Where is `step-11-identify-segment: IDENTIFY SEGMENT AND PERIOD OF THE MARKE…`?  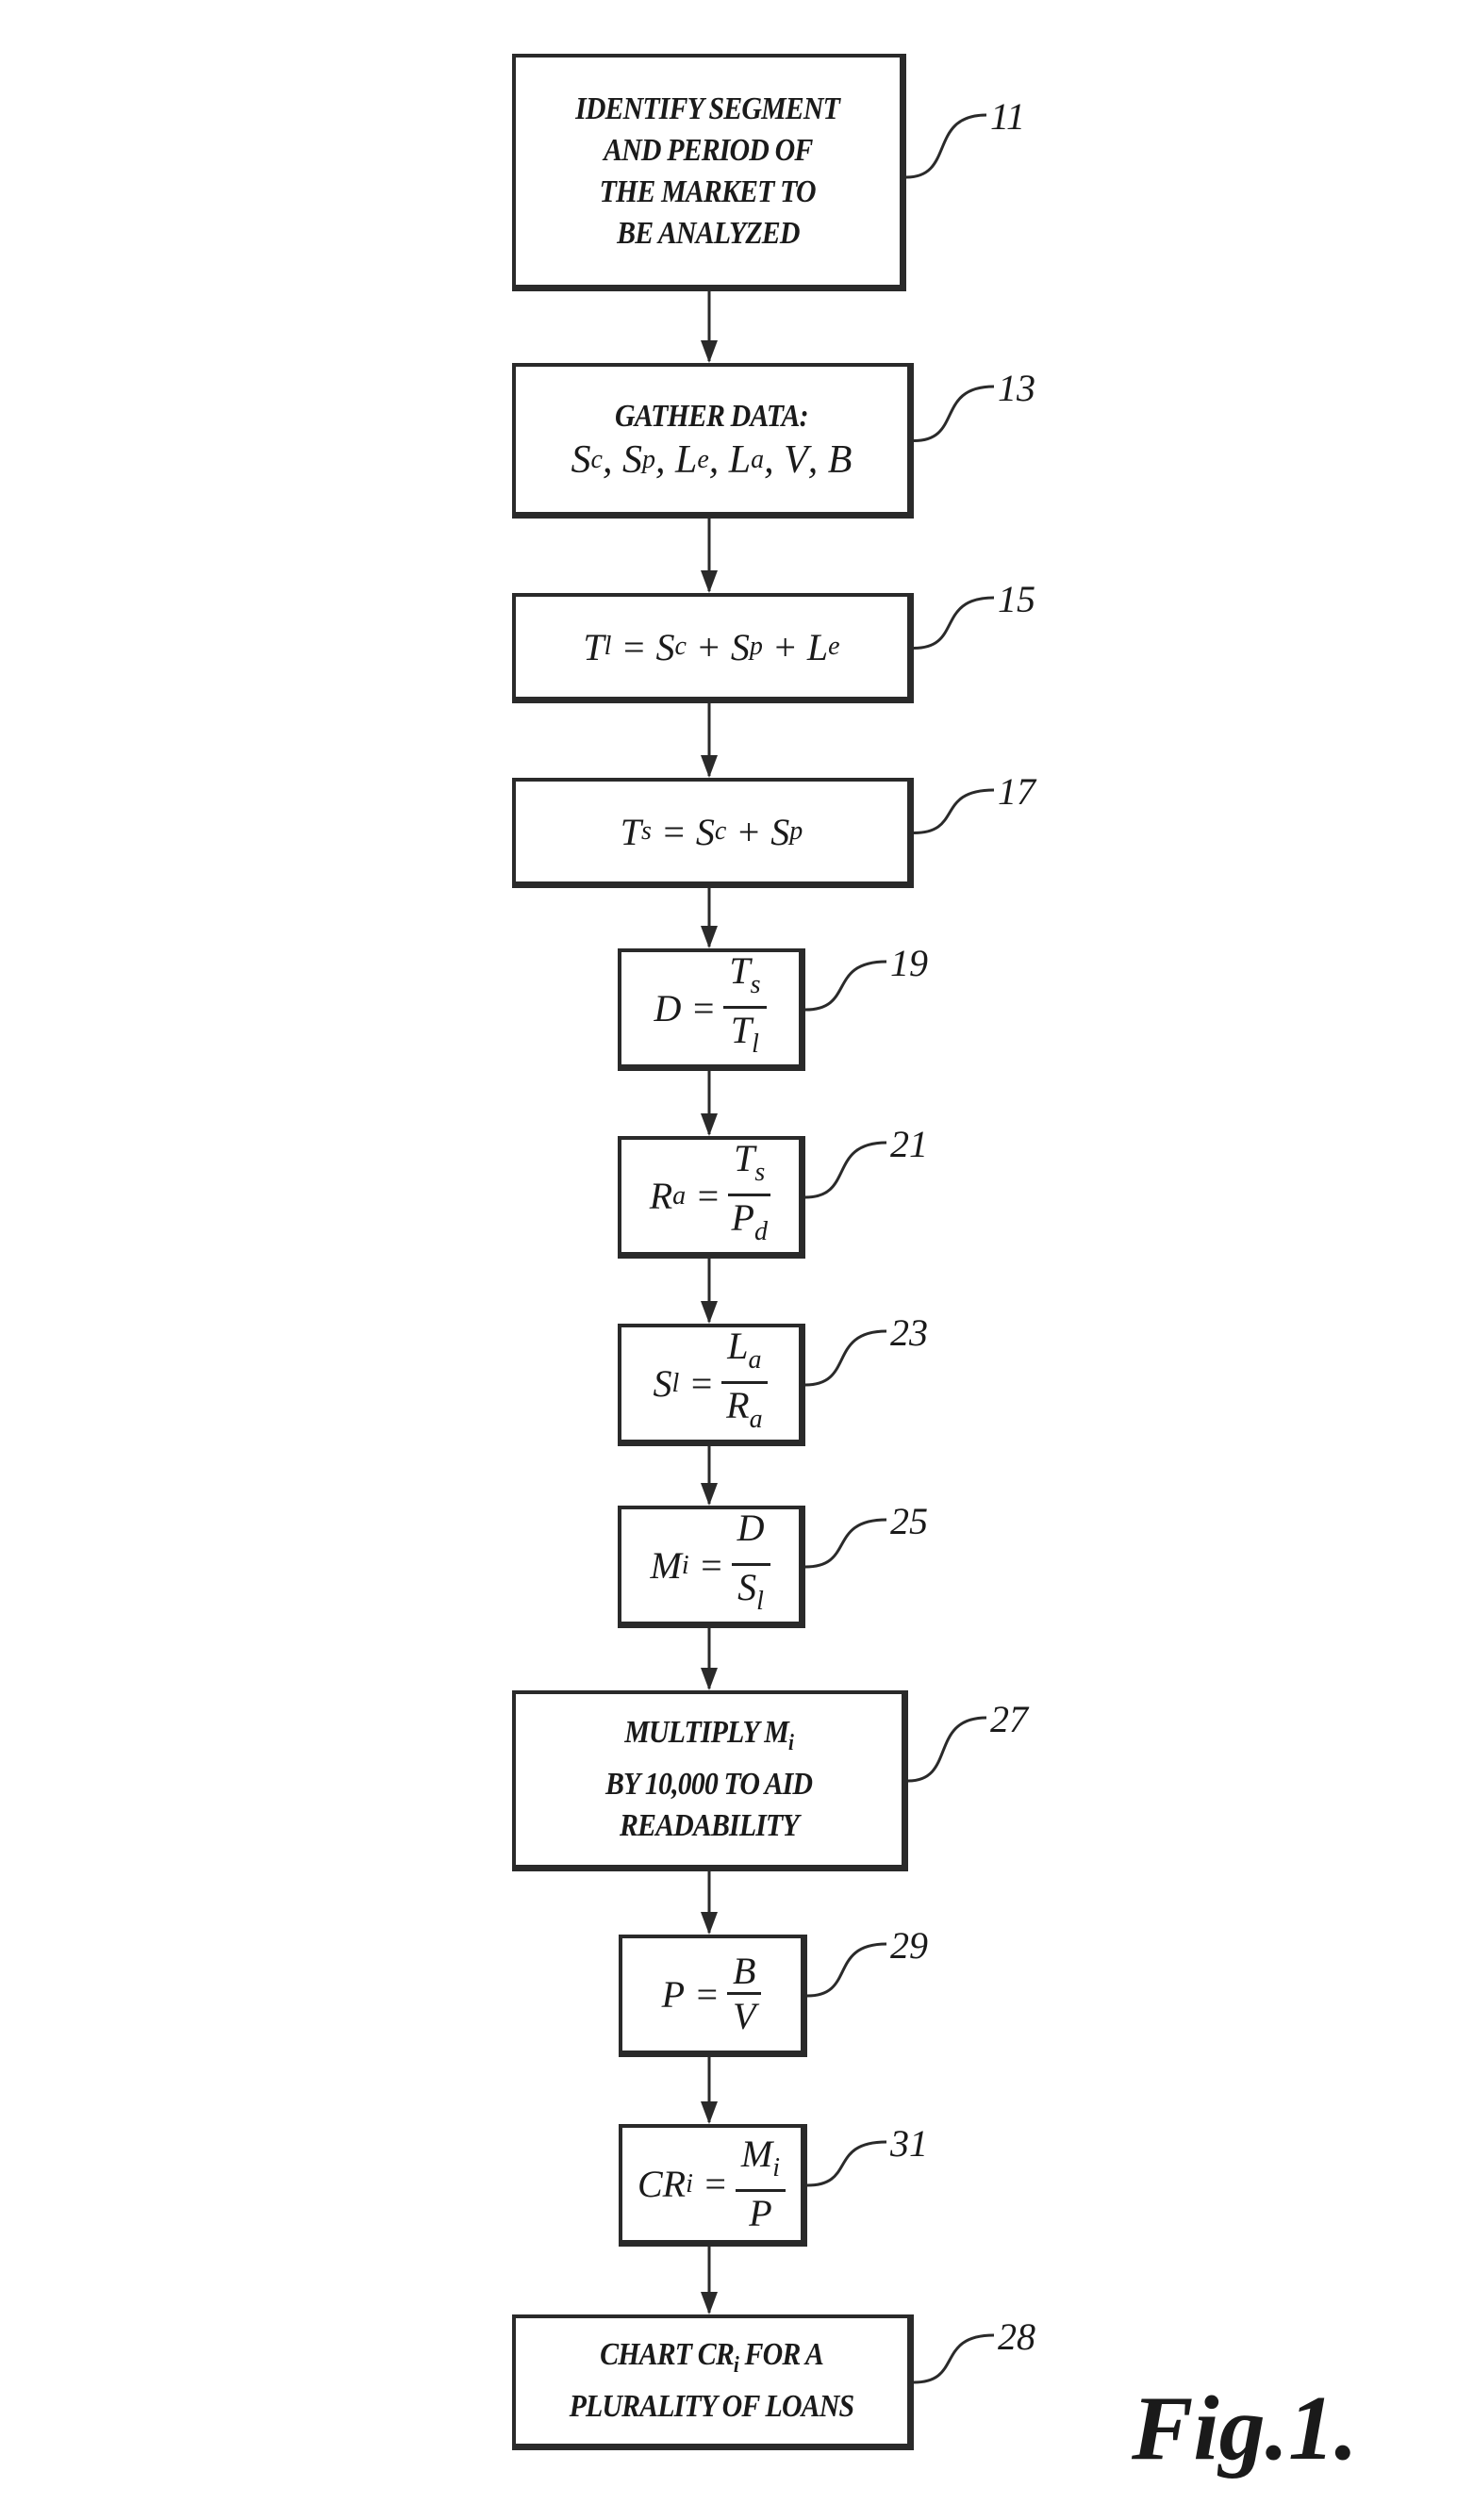 step-11-identify-segment: IDENTIFY SEGMENT AND PERIOD OF THE MARKE… is located at coordinates (709, 172).